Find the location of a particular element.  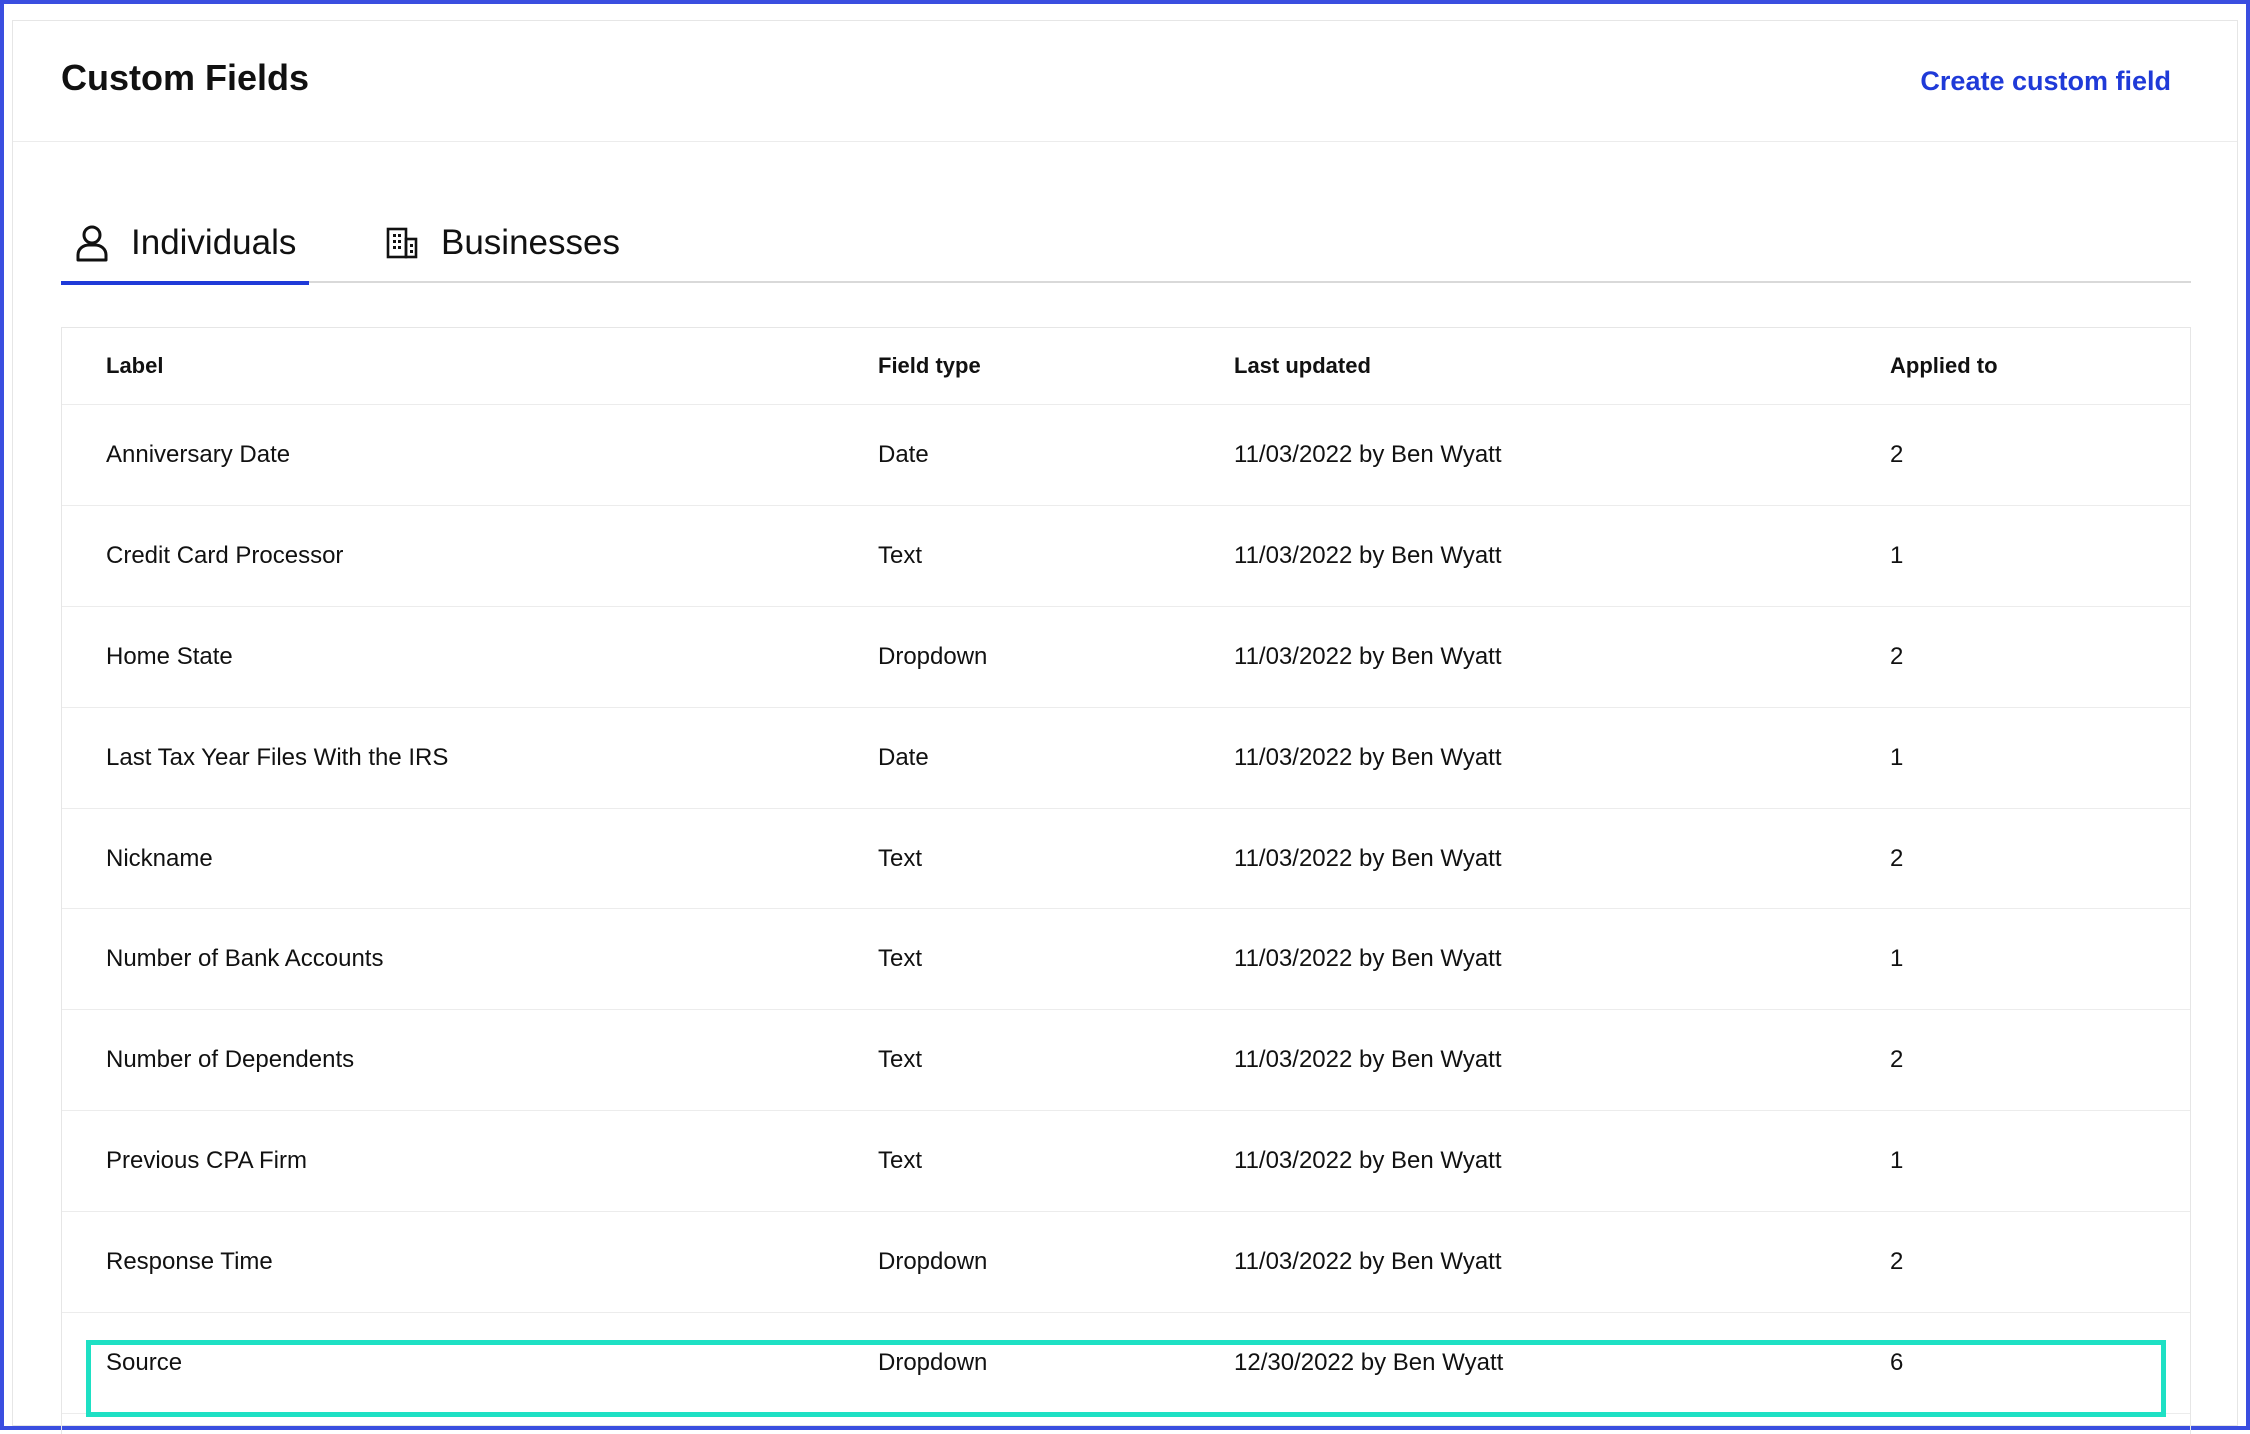

row-label: Last Tax Year Files With the IRS is located at coordinates (277, 757).